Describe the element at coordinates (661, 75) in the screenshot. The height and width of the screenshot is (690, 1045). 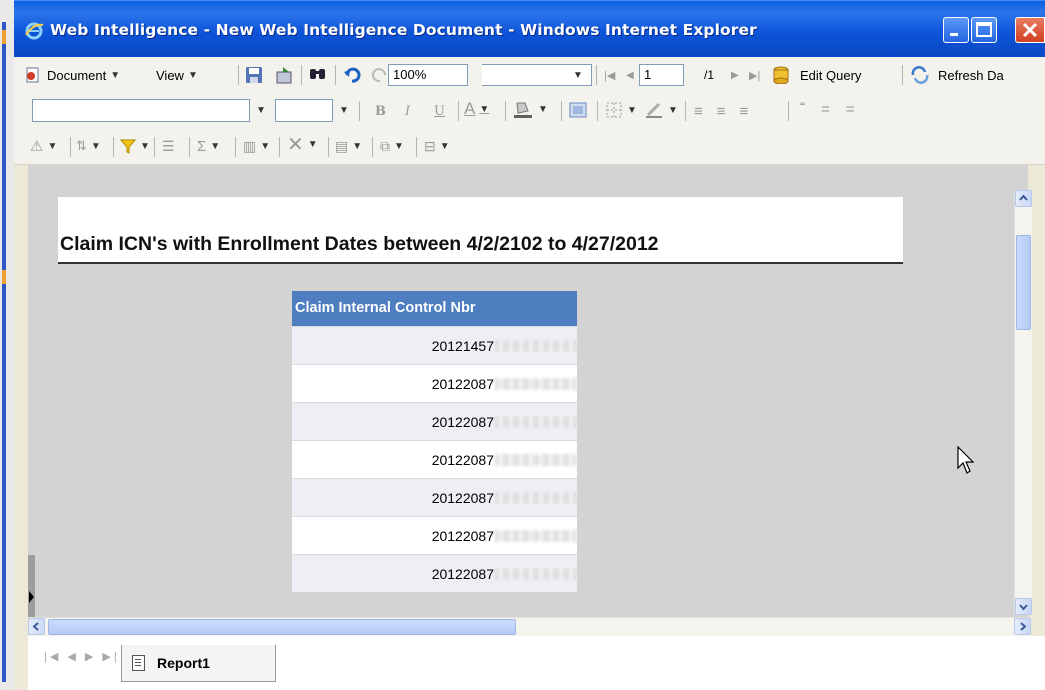
I see `page-number-field: 1` at that location.